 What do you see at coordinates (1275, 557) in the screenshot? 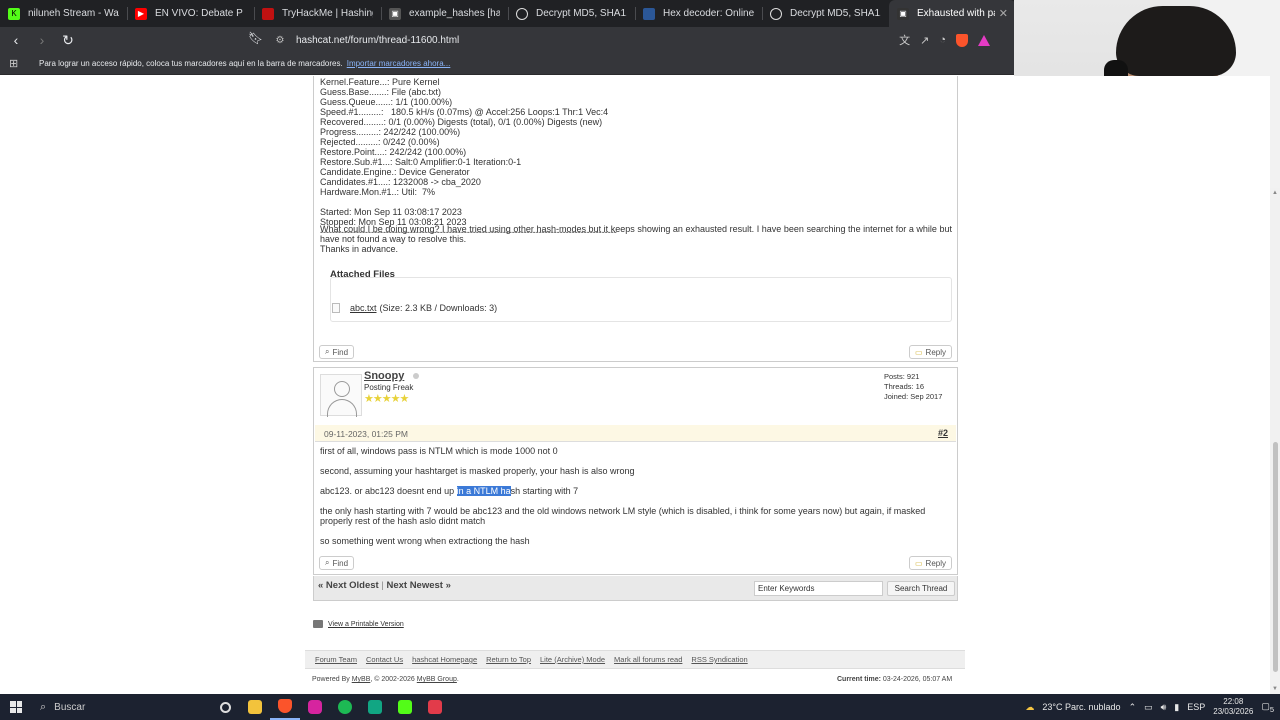
I see `scrollbar-thumb` at bounding box center [1275, 557].